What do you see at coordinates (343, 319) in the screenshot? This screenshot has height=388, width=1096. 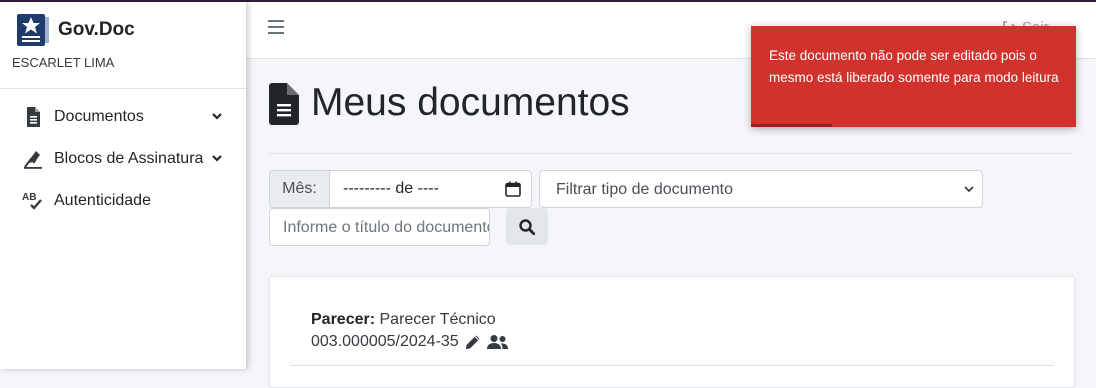 I see `document-type-label: Parecer:` at bounding box center [343, 319].